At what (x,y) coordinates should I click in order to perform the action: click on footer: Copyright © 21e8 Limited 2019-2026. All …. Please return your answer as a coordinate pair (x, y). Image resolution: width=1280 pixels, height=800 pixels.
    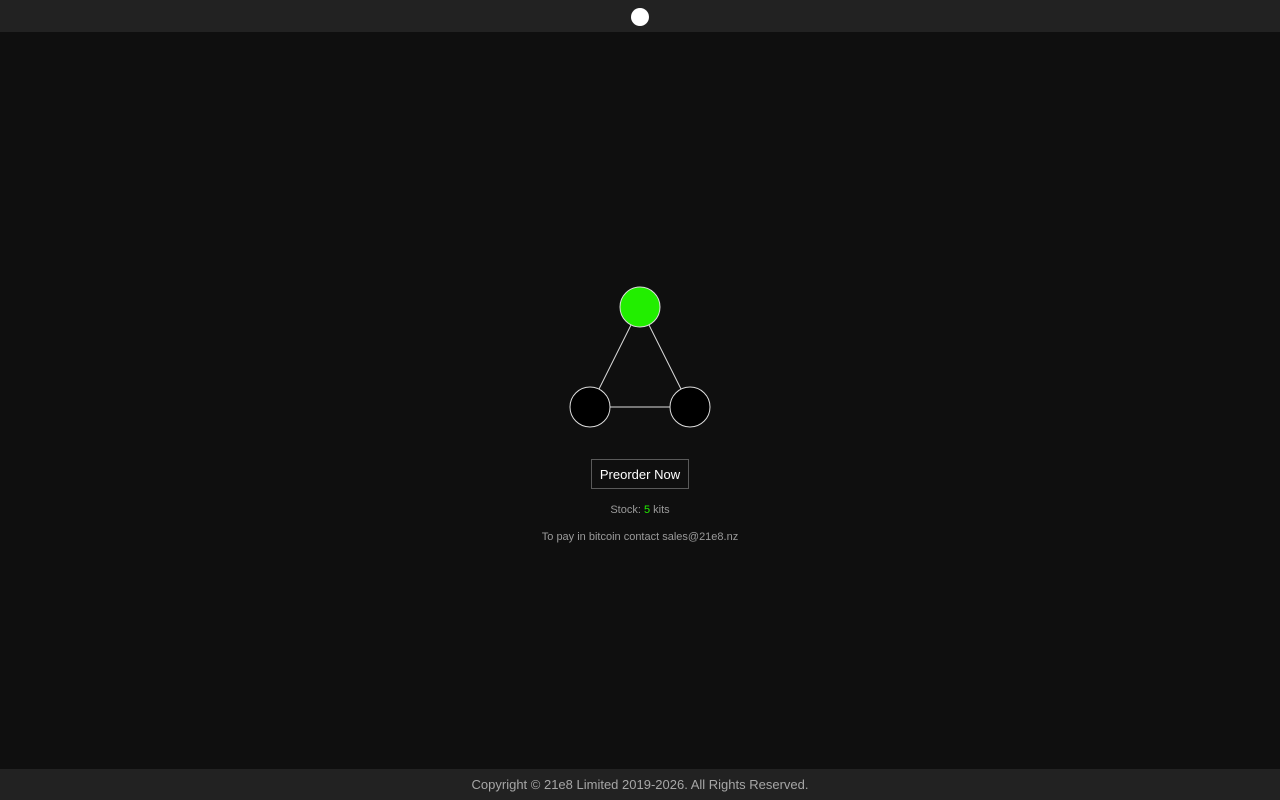
    Looking at the image, I should click on (640, 784).